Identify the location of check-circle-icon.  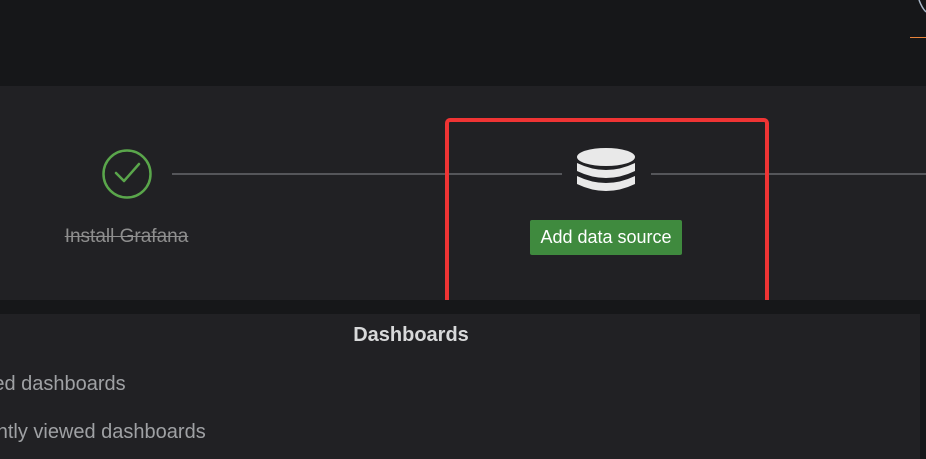
(127, 174).